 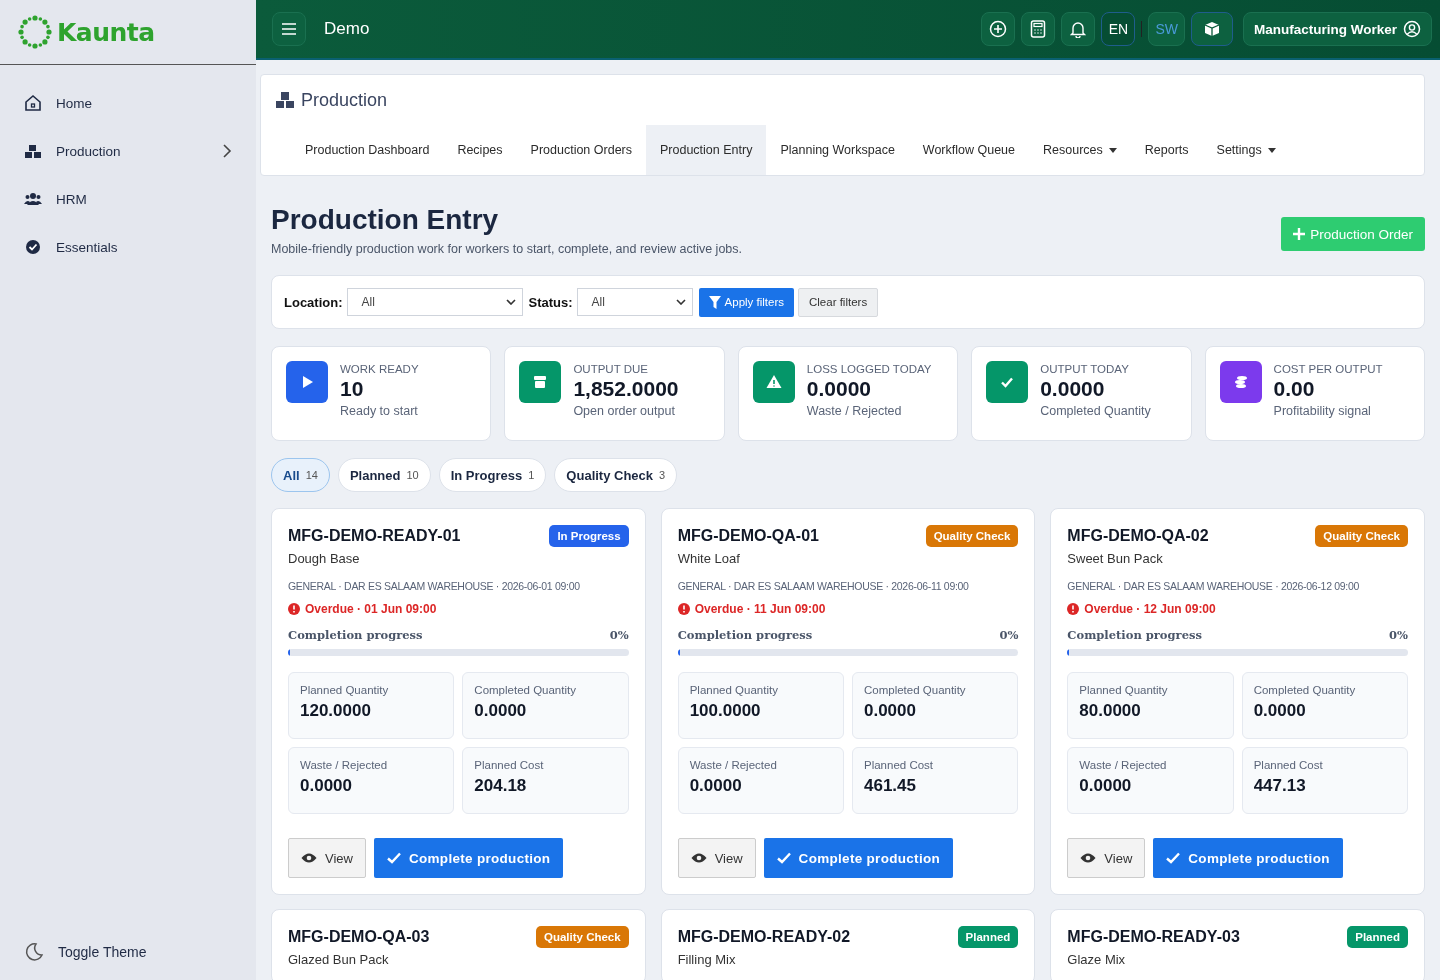 I want to click on metric-note: Waste / Rejected, so click(x=854, y=411).